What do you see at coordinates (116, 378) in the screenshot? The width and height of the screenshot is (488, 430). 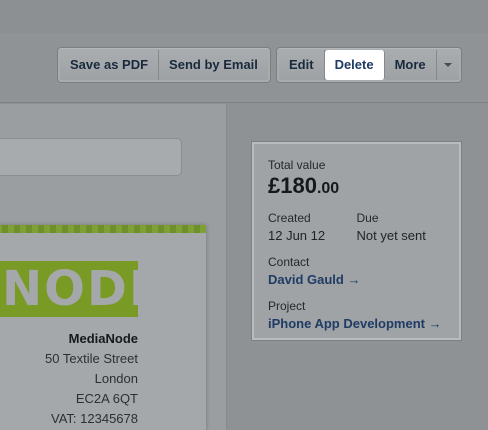 I see `address-city: London` at bounding box center [116, 378].